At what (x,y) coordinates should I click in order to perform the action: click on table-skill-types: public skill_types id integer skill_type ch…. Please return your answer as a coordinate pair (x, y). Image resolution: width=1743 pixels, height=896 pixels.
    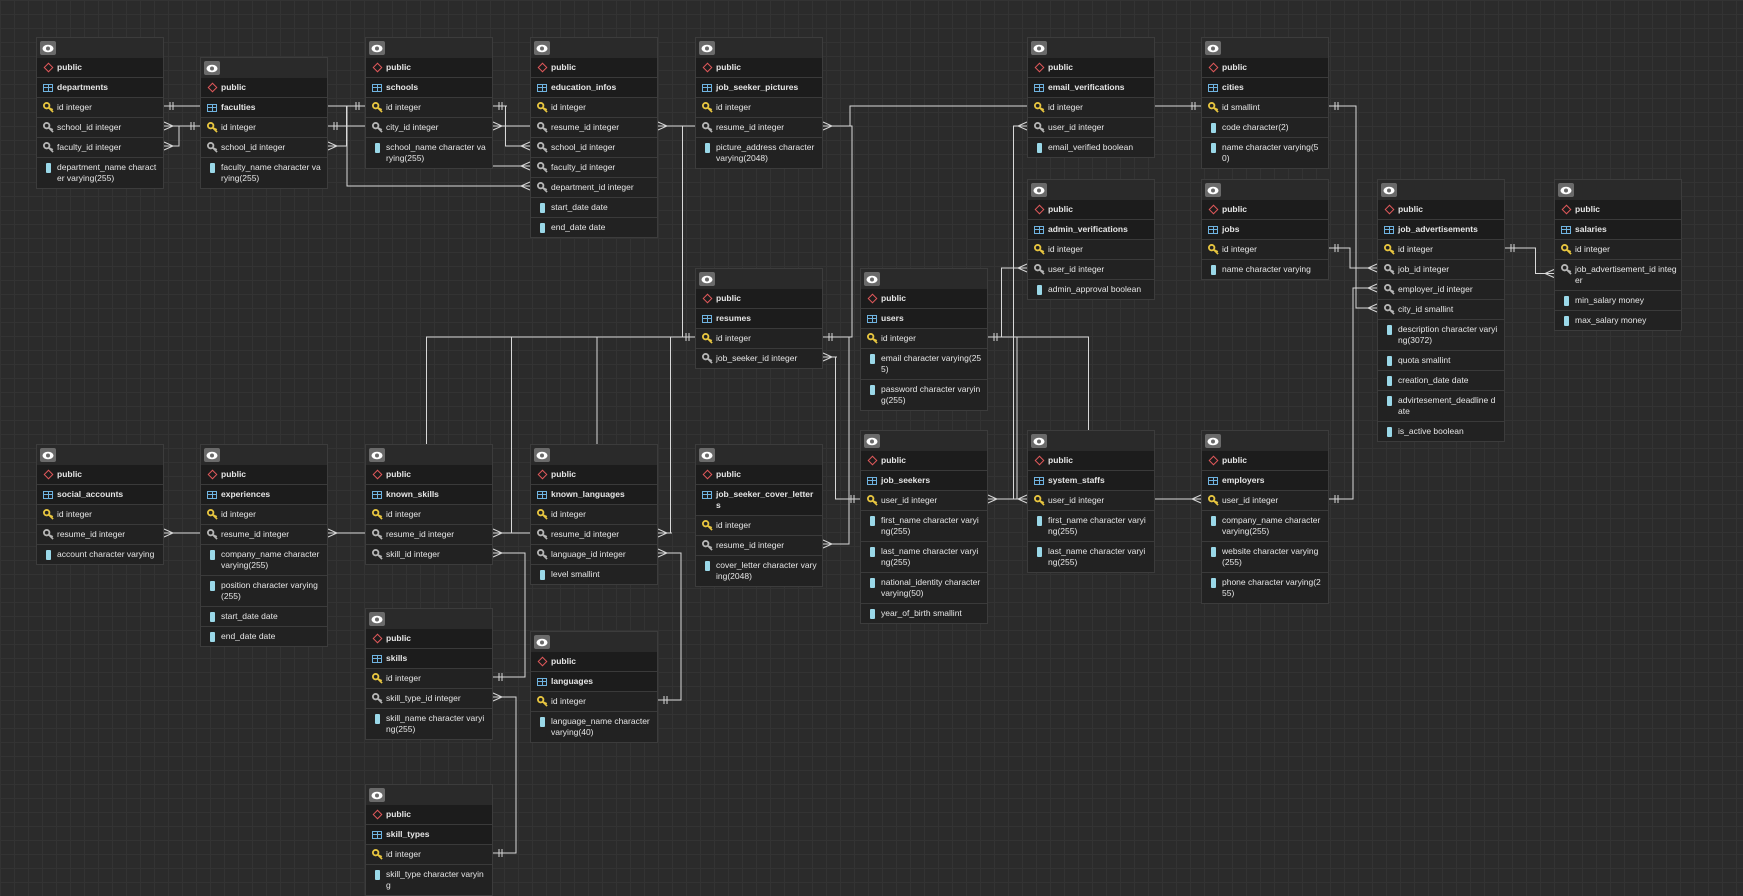
    Looking at the image, I should click on (429, 840).